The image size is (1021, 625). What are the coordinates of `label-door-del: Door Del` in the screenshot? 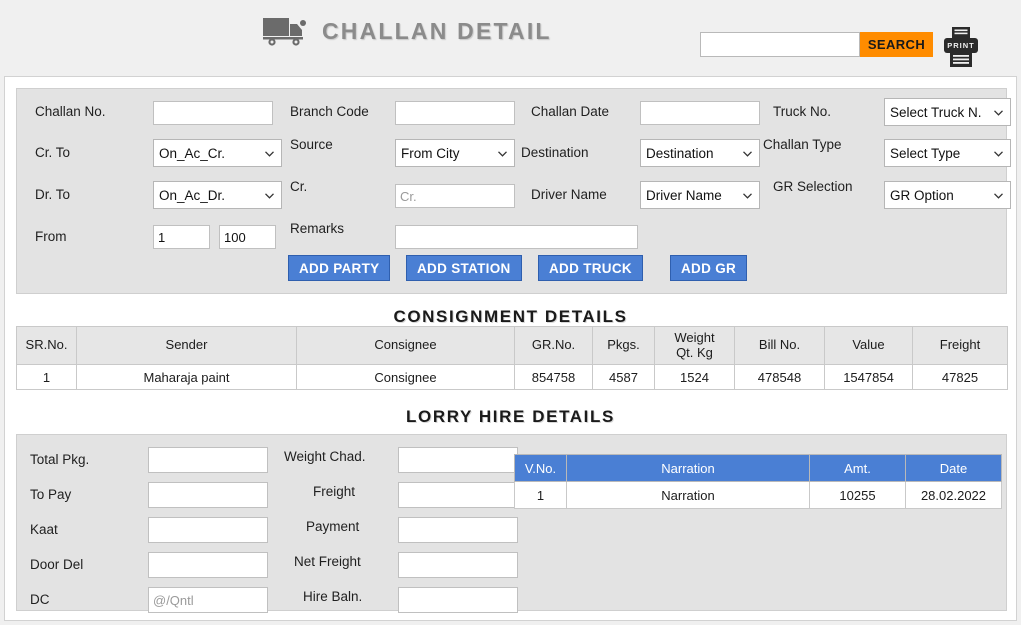 It's located at (57, 564).